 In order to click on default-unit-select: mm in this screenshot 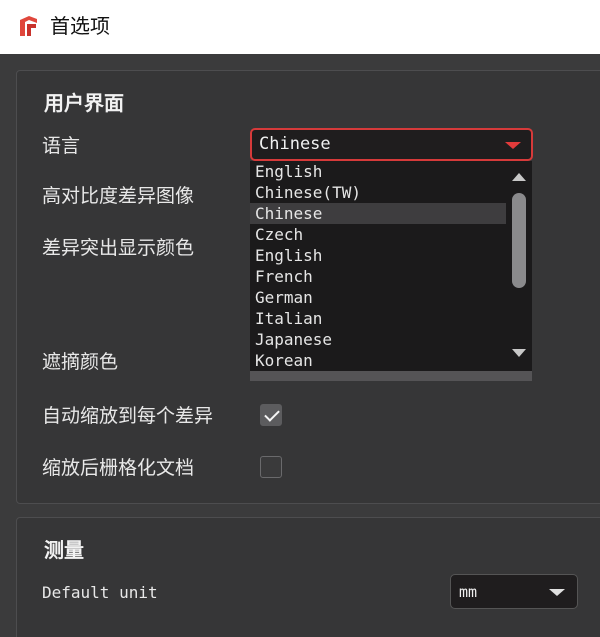, I will do `click(514, 591)`.